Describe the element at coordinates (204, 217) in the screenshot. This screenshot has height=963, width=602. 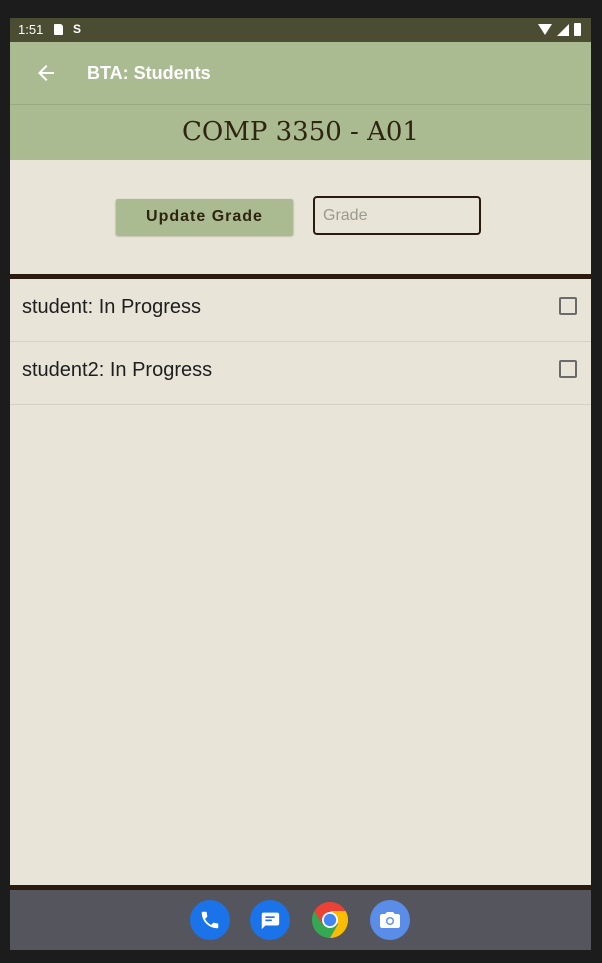
I see `update-grade-button: Update Grade` at that location.